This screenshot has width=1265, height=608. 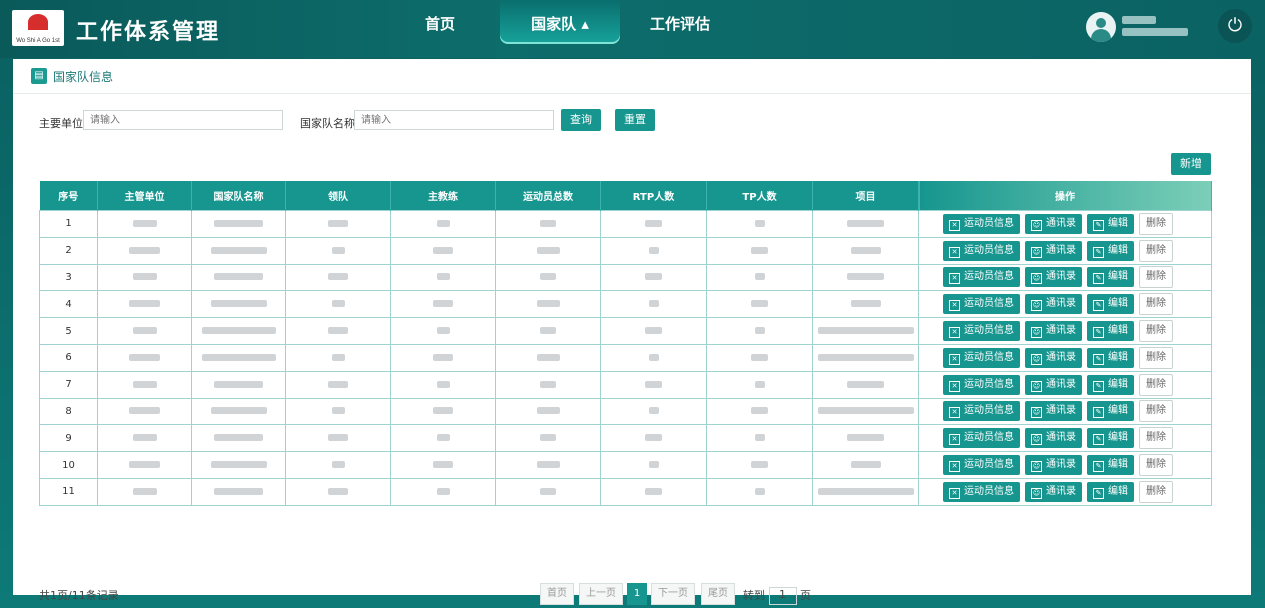 What do you see at coordinates (440, 22) in the screenshot?
I see `nav-home: 首页` at bounding box center [440, 22].